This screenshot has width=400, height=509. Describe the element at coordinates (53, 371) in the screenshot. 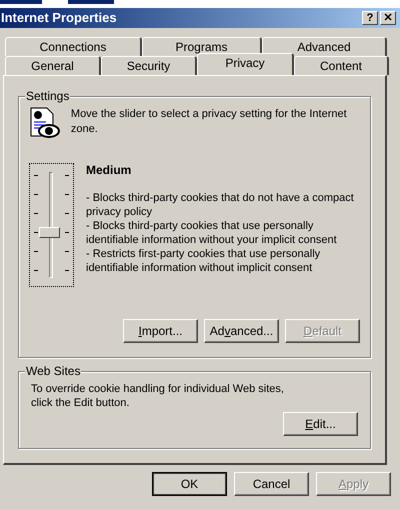

I see `group-title: Web Sites` at that location.